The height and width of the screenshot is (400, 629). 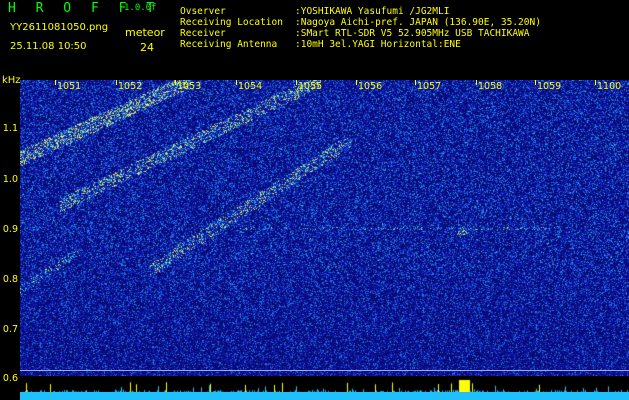 What do you see at coordinates (324, 396) in the screenshot?
I see `signal-baseline` at bounding box center [324, 396].